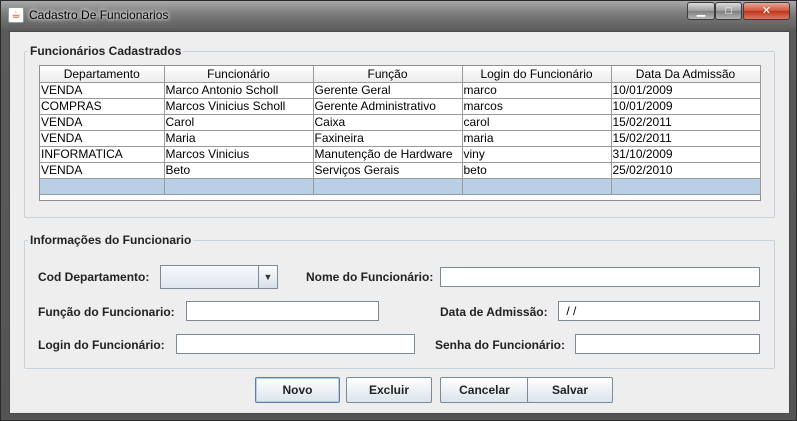  I want to click on table-cell: Marco Antonio Scholl, so click(239, 90).